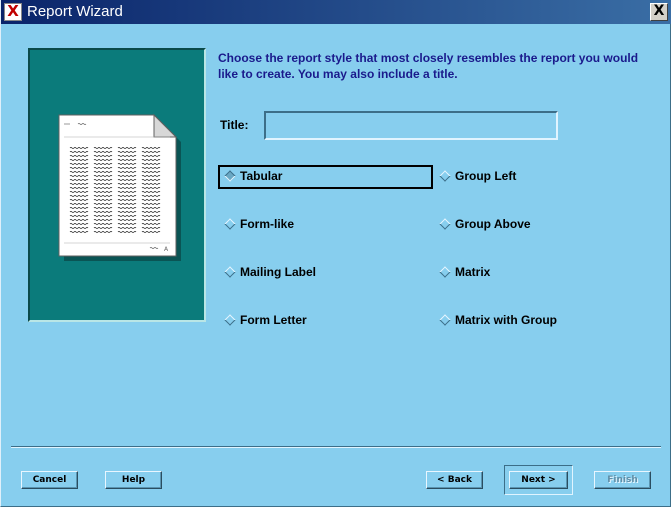 This screenshot has width=671, height=507. I want to click on style-option-label: Group Left, so click(486, 176).